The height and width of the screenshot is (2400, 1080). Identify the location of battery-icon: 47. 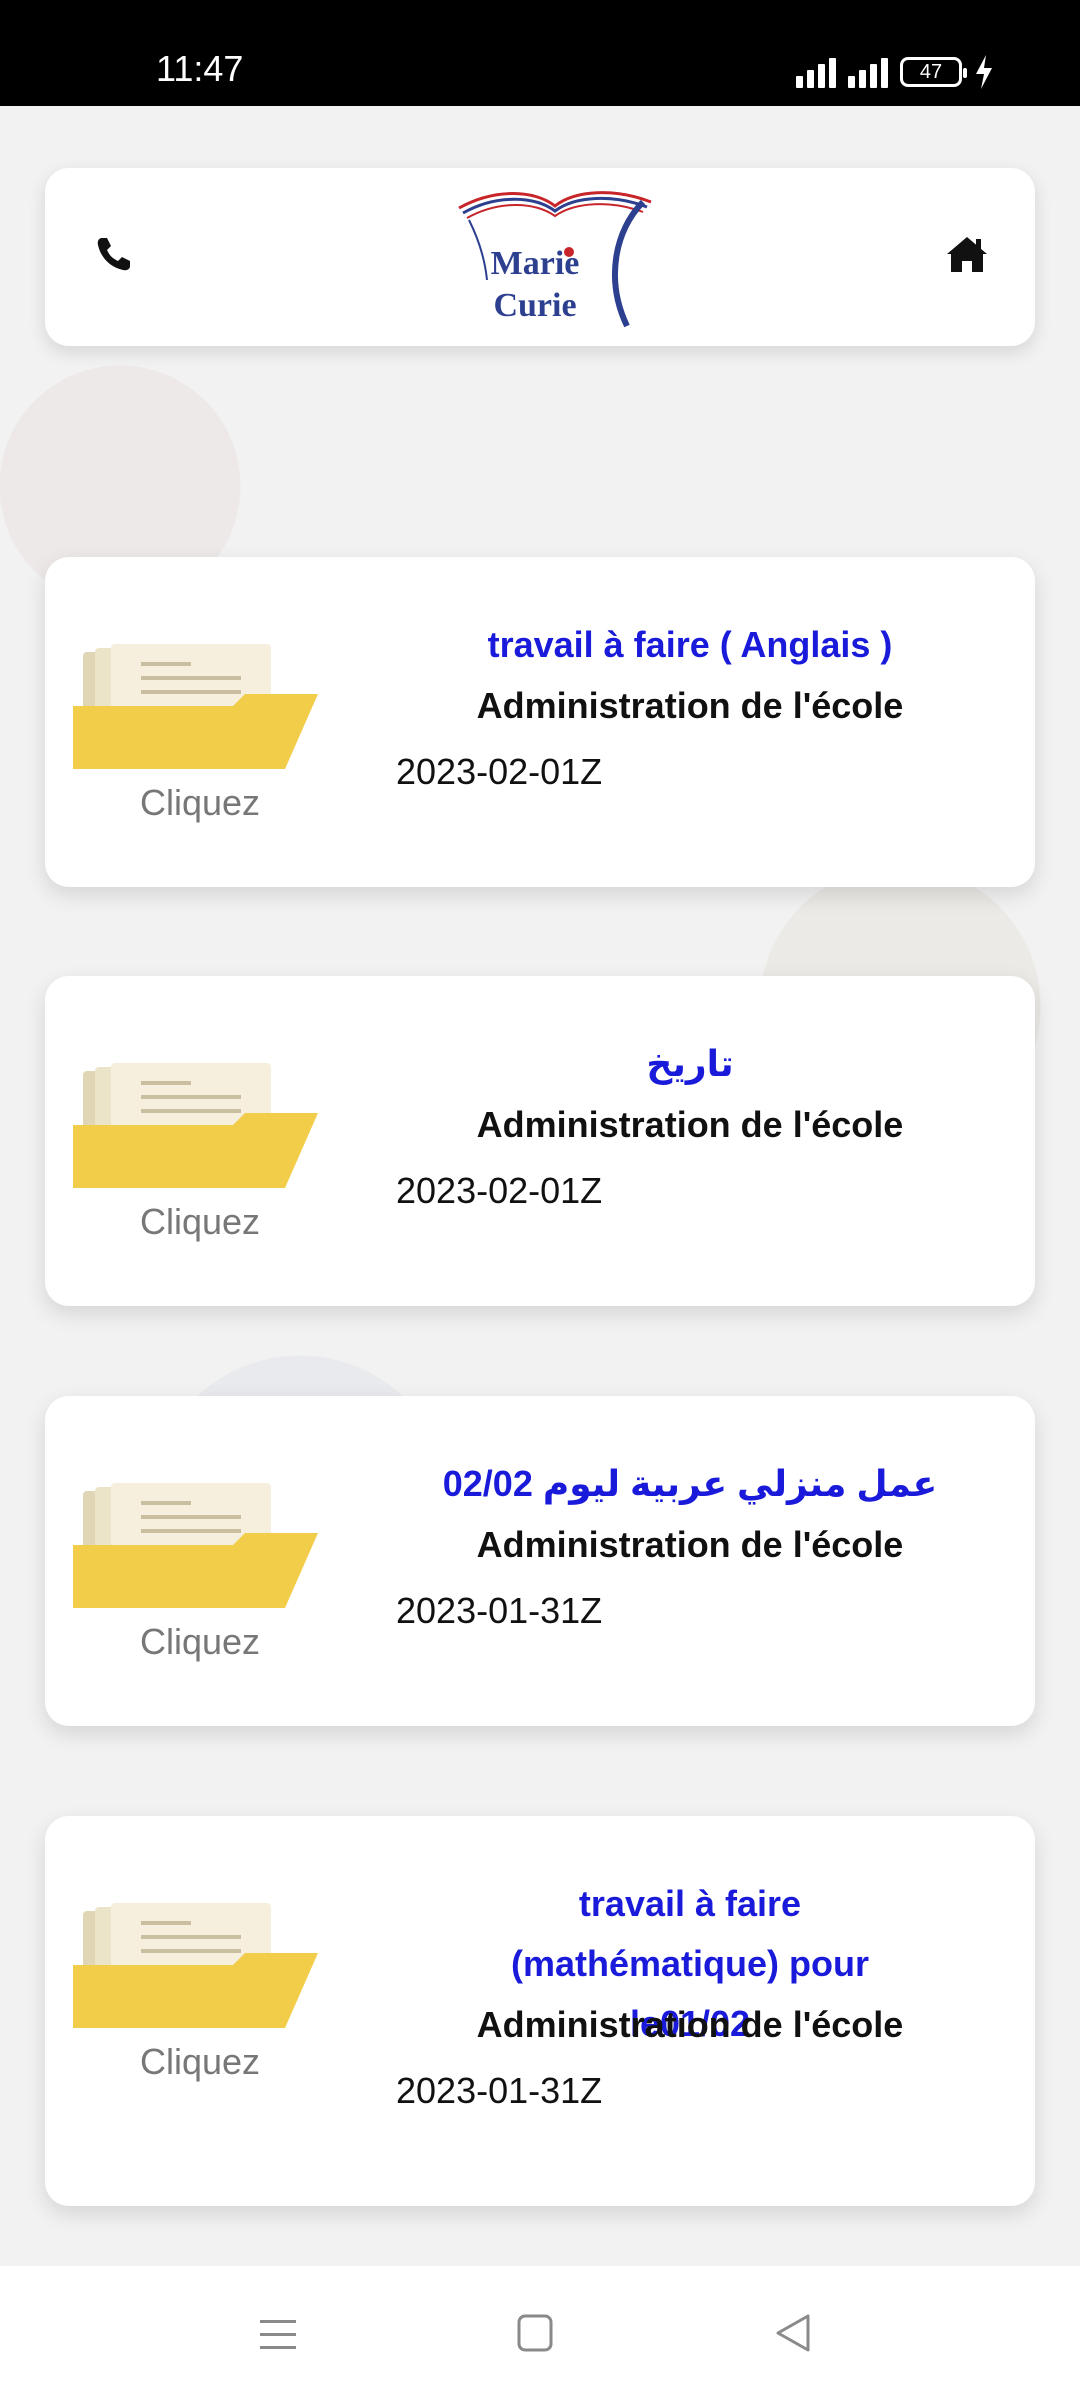
(933, 72).